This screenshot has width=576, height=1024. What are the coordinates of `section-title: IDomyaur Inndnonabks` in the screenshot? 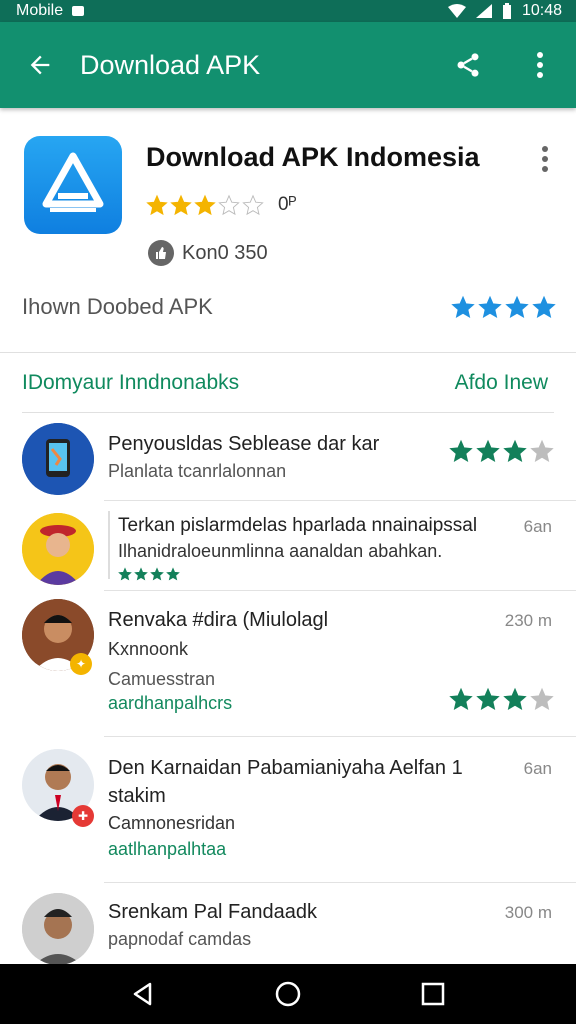 It's located at (131, 382).